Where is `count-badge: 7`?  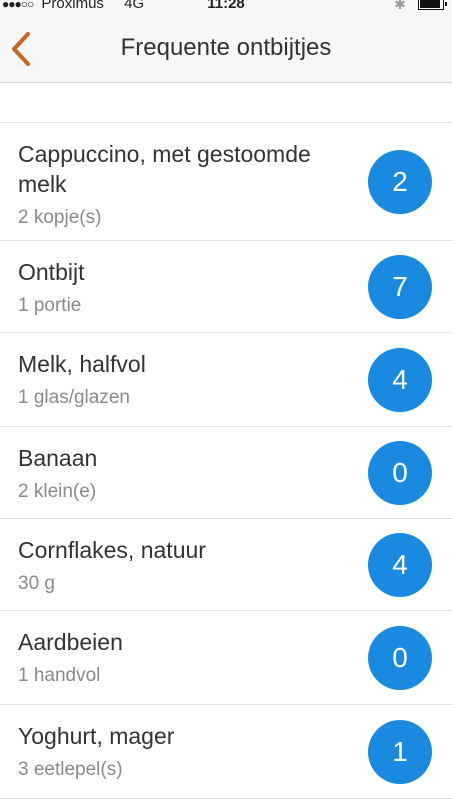 count-badge: 7 is located at coordinates (400, 286).